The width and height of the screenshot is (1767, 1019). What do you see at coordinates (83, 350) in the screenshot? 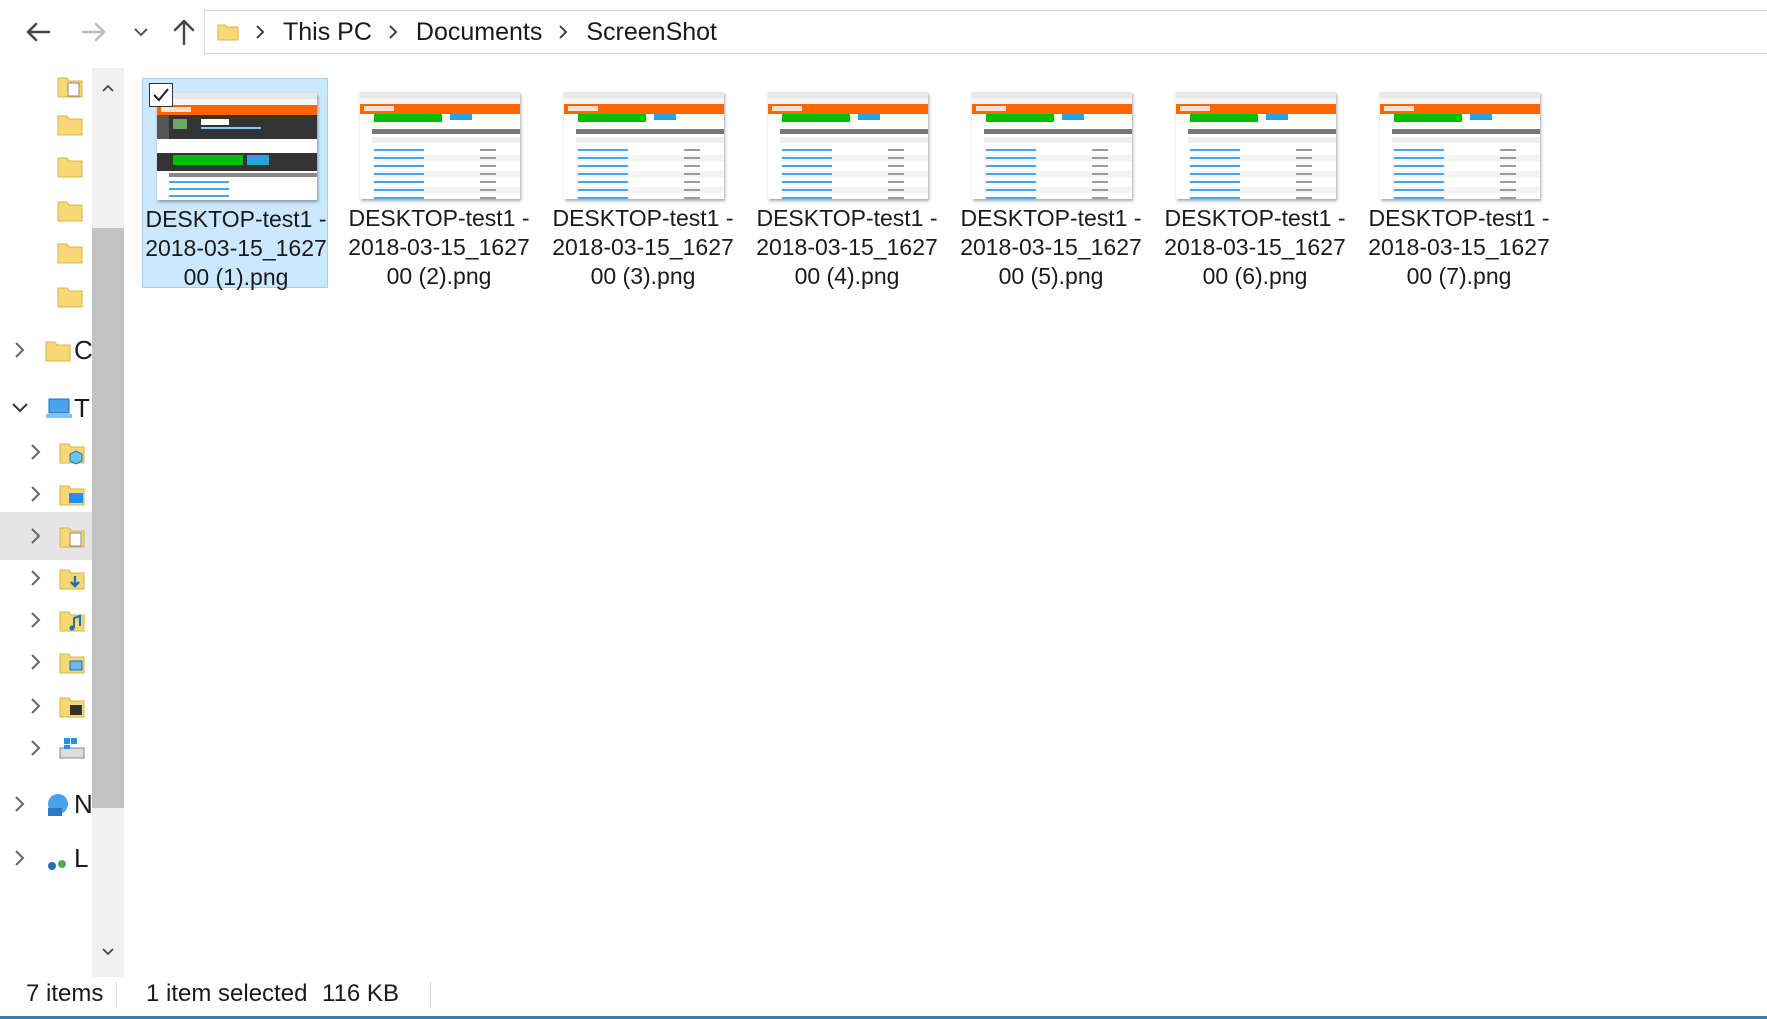
I see `nav-tree-item-label: C` at bounding box center [83, 350].